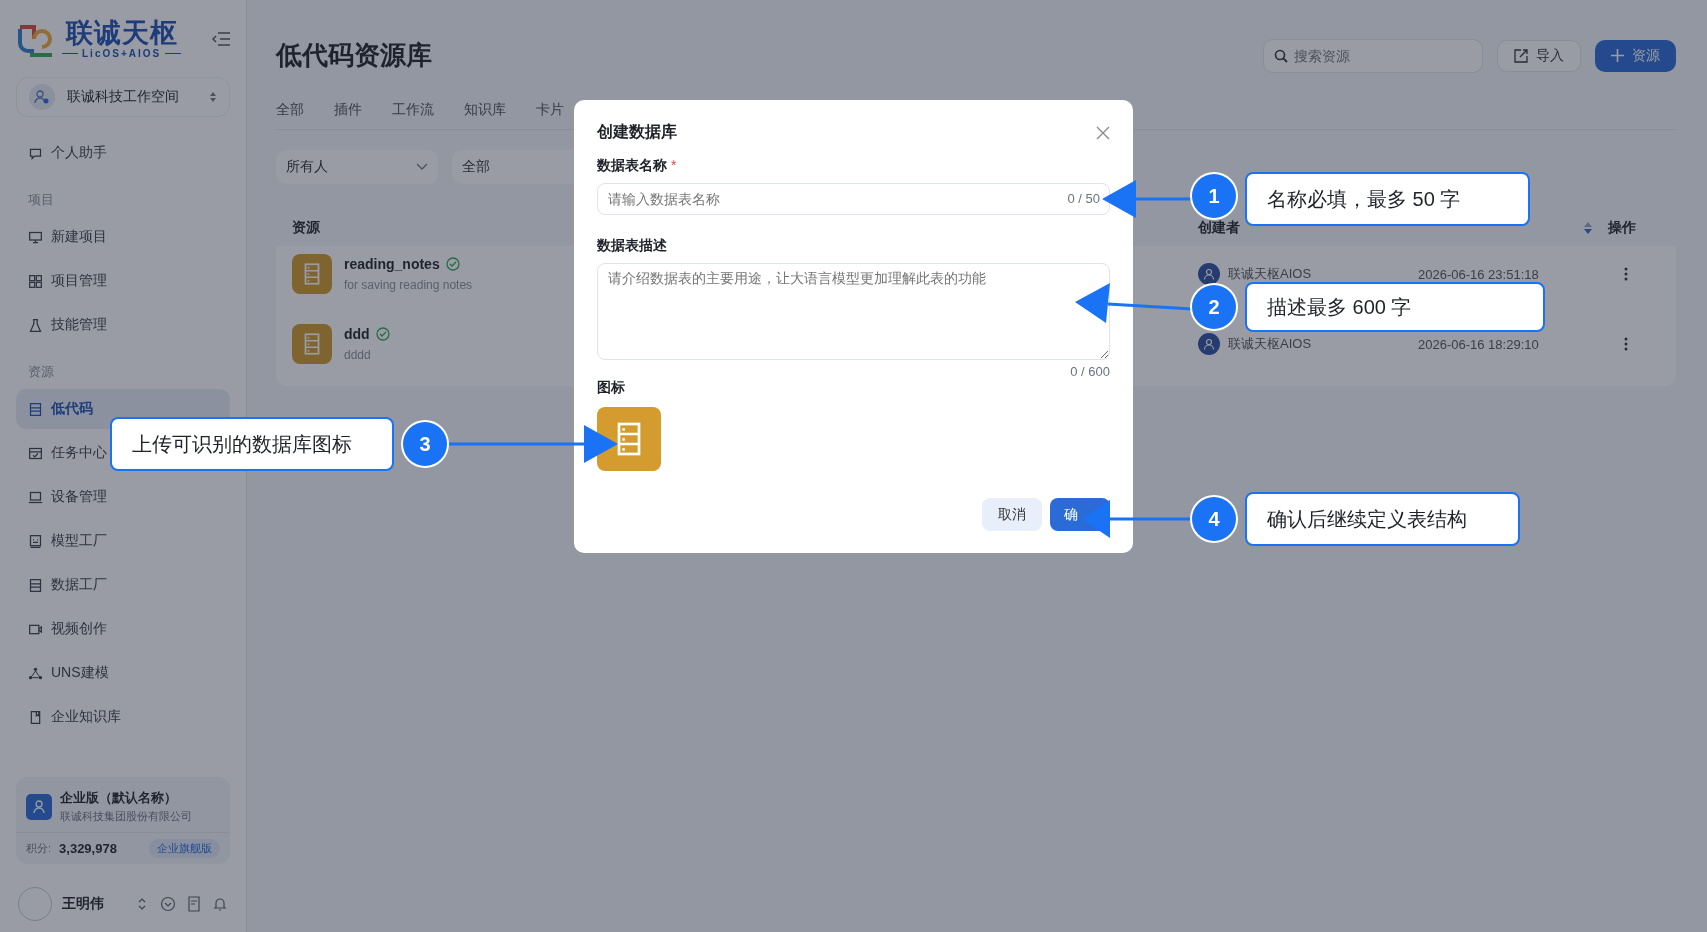 This screenshot has height=932, width=1707. What do you see at coordinates (632, 246) in the screenshot?
I see `field-label: 数据表描述` at bounding box center [632, 246].